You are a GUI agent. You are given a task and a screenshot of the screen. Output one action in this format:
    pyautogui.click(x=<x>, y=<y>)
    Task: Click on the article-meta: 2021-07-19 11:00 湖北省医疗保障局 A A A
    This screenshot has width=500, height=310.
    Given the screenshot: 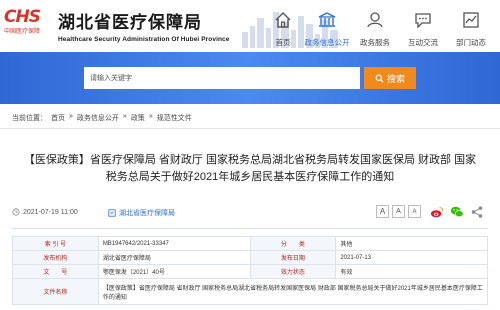 What is the action you would take?
    pyautogui.click(x=252, y=213)
    